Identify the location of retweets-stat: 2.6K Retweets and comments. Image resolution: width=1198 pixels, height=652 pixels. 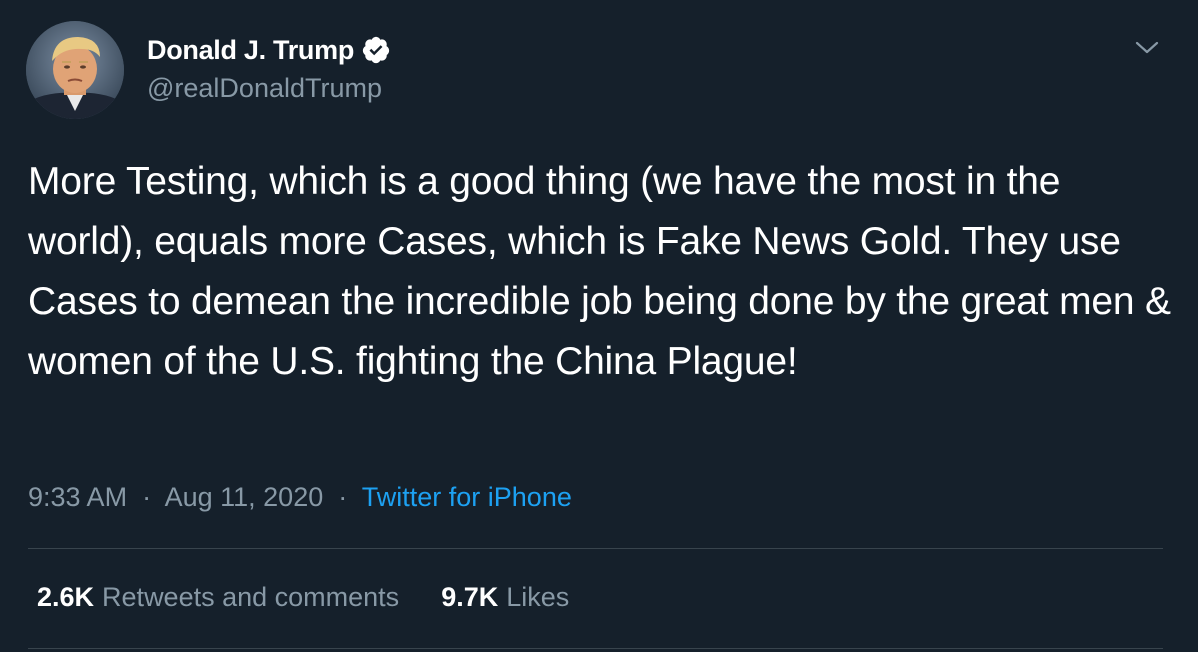
(218, 597).